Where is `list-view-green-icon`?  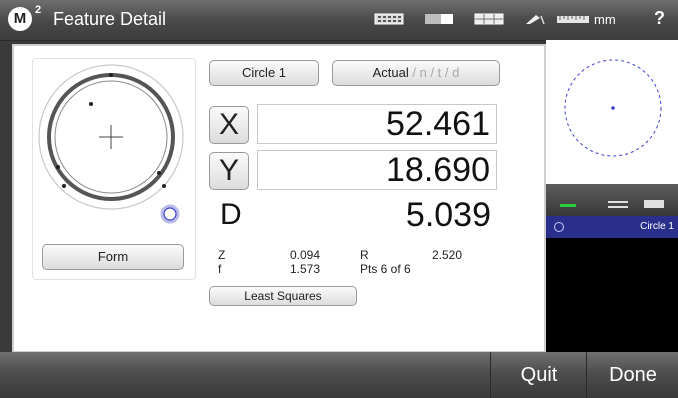 list-view-green-icon is located at coordinates (568, 205).